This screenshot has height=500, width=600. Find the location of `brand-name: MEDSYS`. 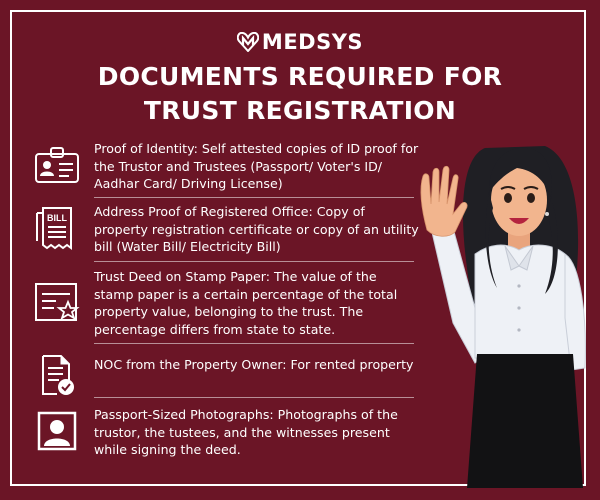

brand-name: MEDSYS is located at coordinates (312, 42).